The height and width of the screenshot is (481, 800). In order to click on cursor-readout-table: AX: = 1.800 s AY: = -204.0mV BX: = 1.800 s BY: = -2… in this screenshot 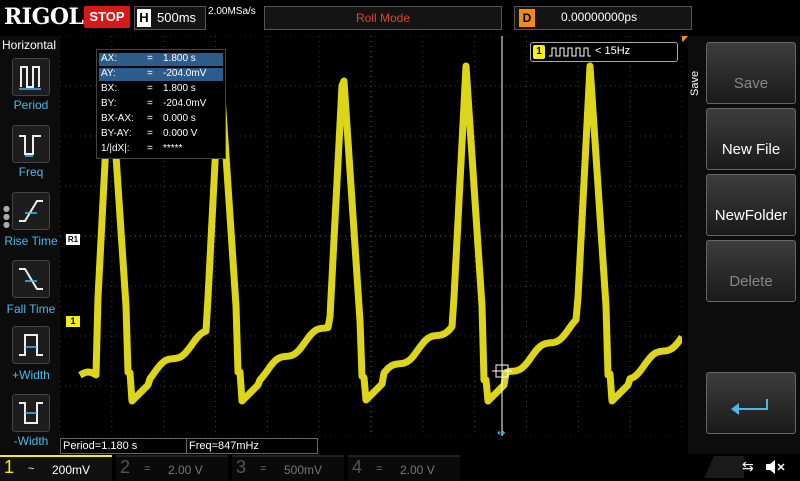, I will do `click(161, 104)`.